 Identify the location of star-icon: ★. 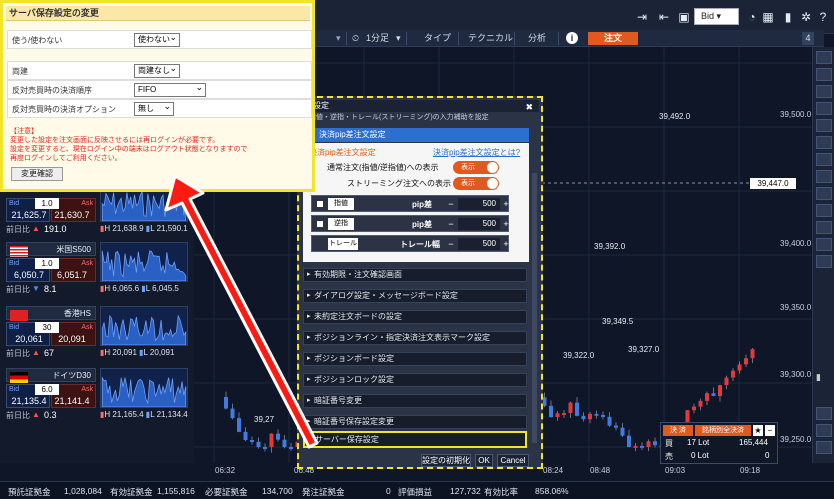
(758, 430).